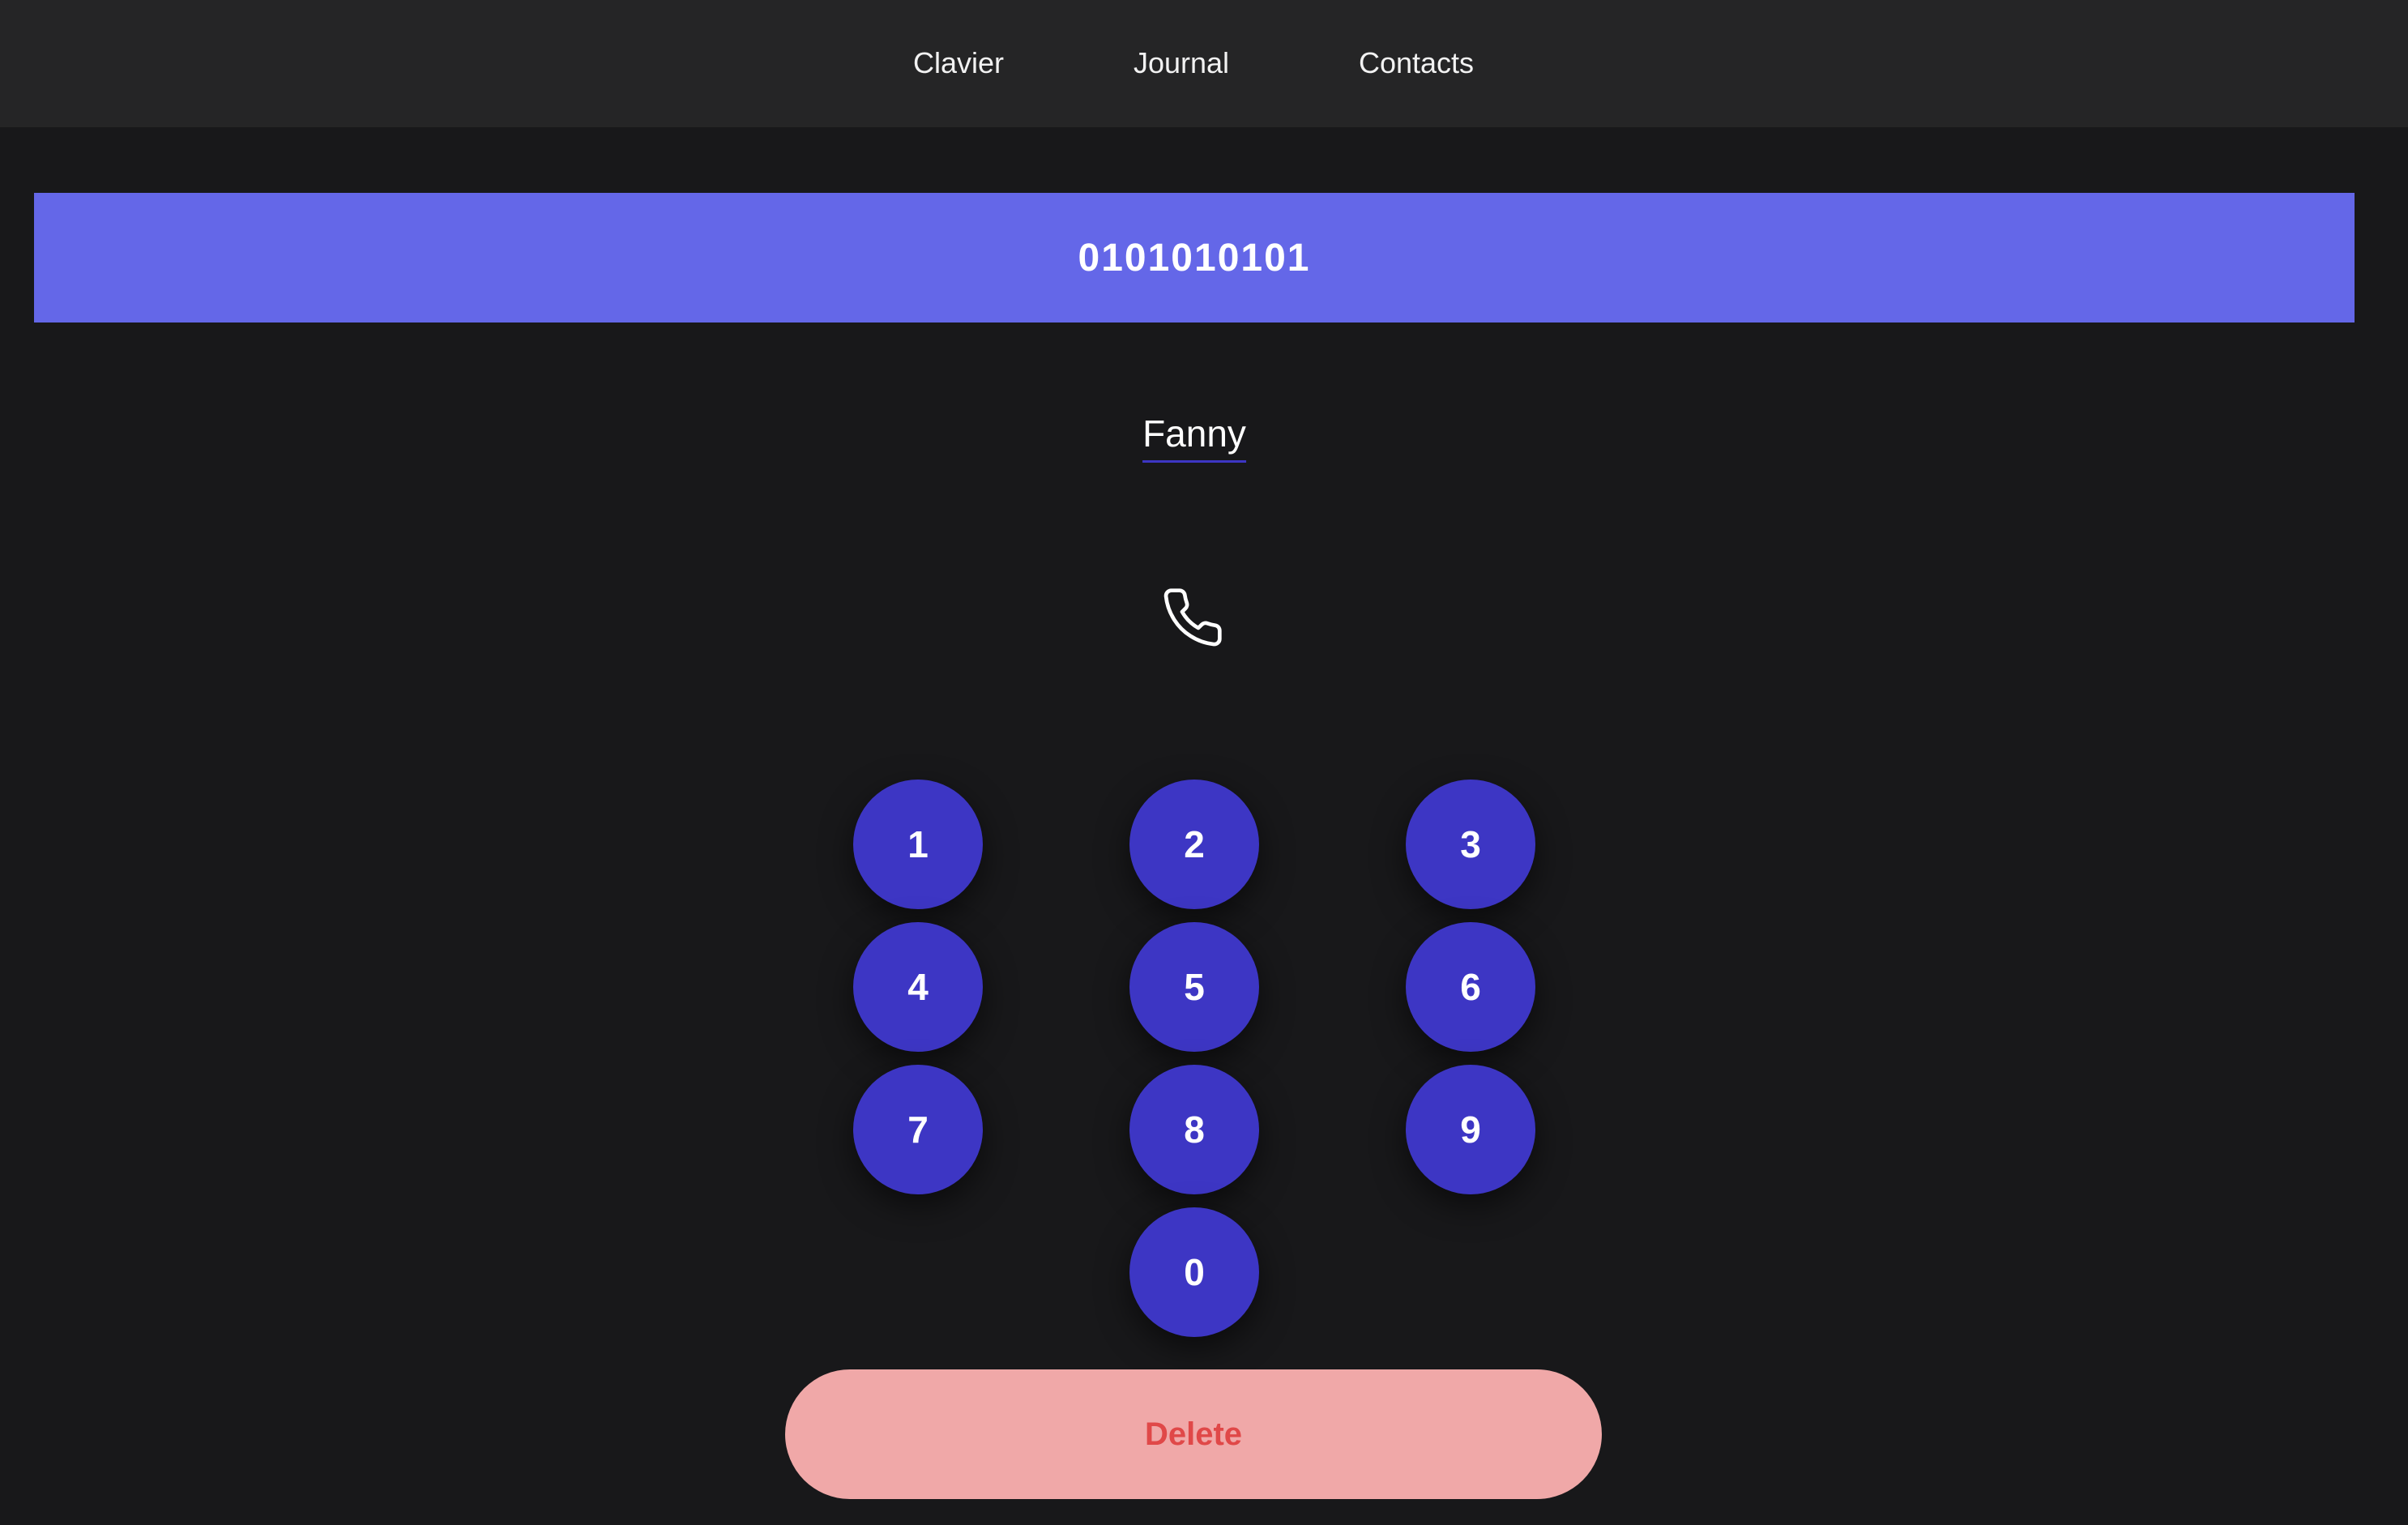 This screenshot has width=2408, height=1525. What do you see at coordinates (1192, 617) in the screenshot?
I see `phone-icon` at bounding box center [1192, 617].